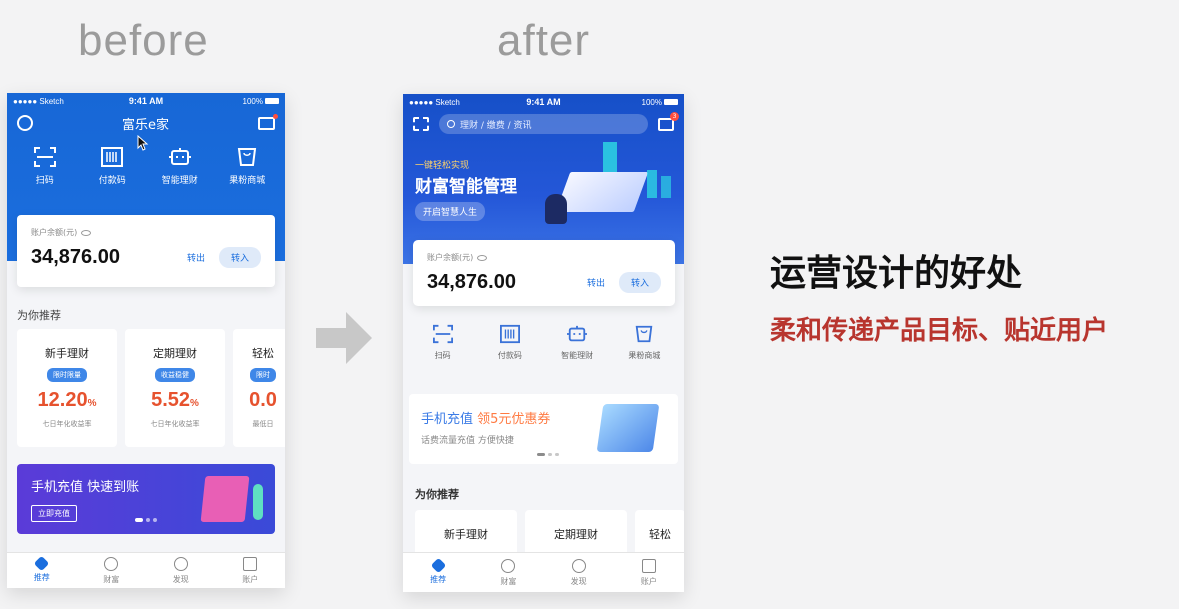 Image resolution: width=1179 pixels, height=609 pixels. Describe the element at coordinates (54, 513) in the screenshot. I see `recharge-now-button: 立即充值` at that location.